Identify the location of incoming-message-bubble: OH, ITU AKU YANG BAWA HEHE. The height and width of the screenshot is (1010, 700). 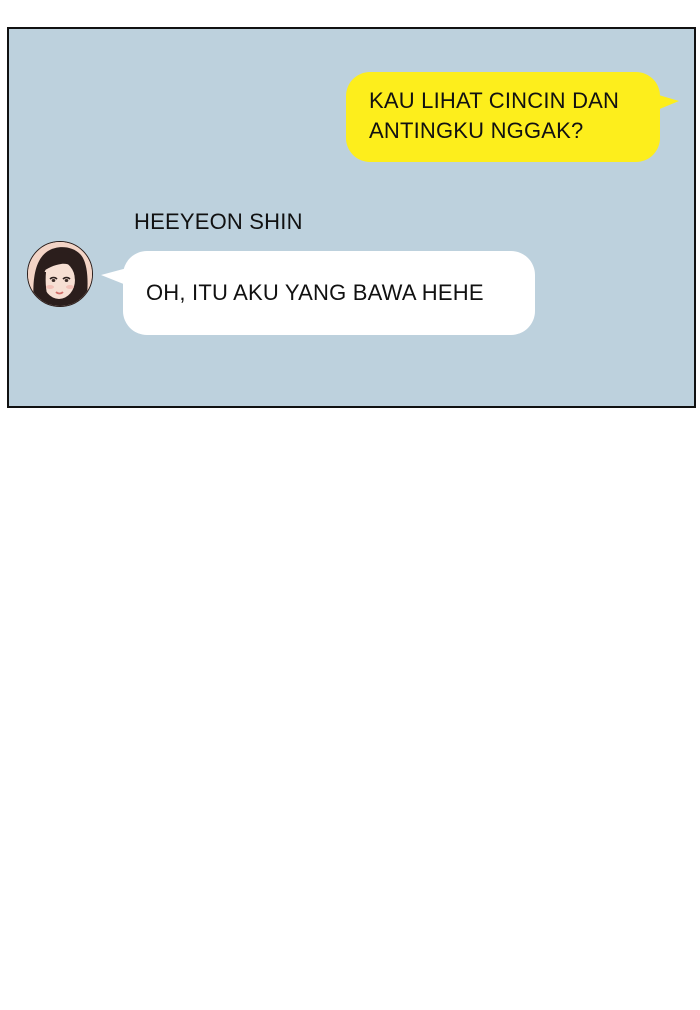
(329, 293).